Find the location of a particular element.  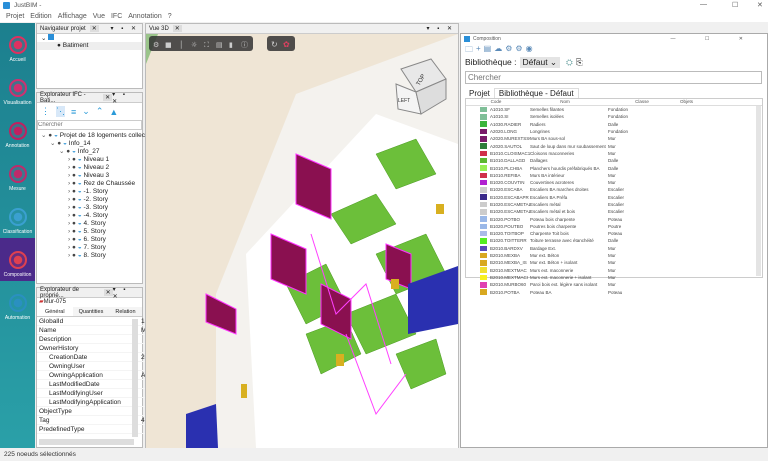

ifc-search-input is located at coordinates (89, 125).